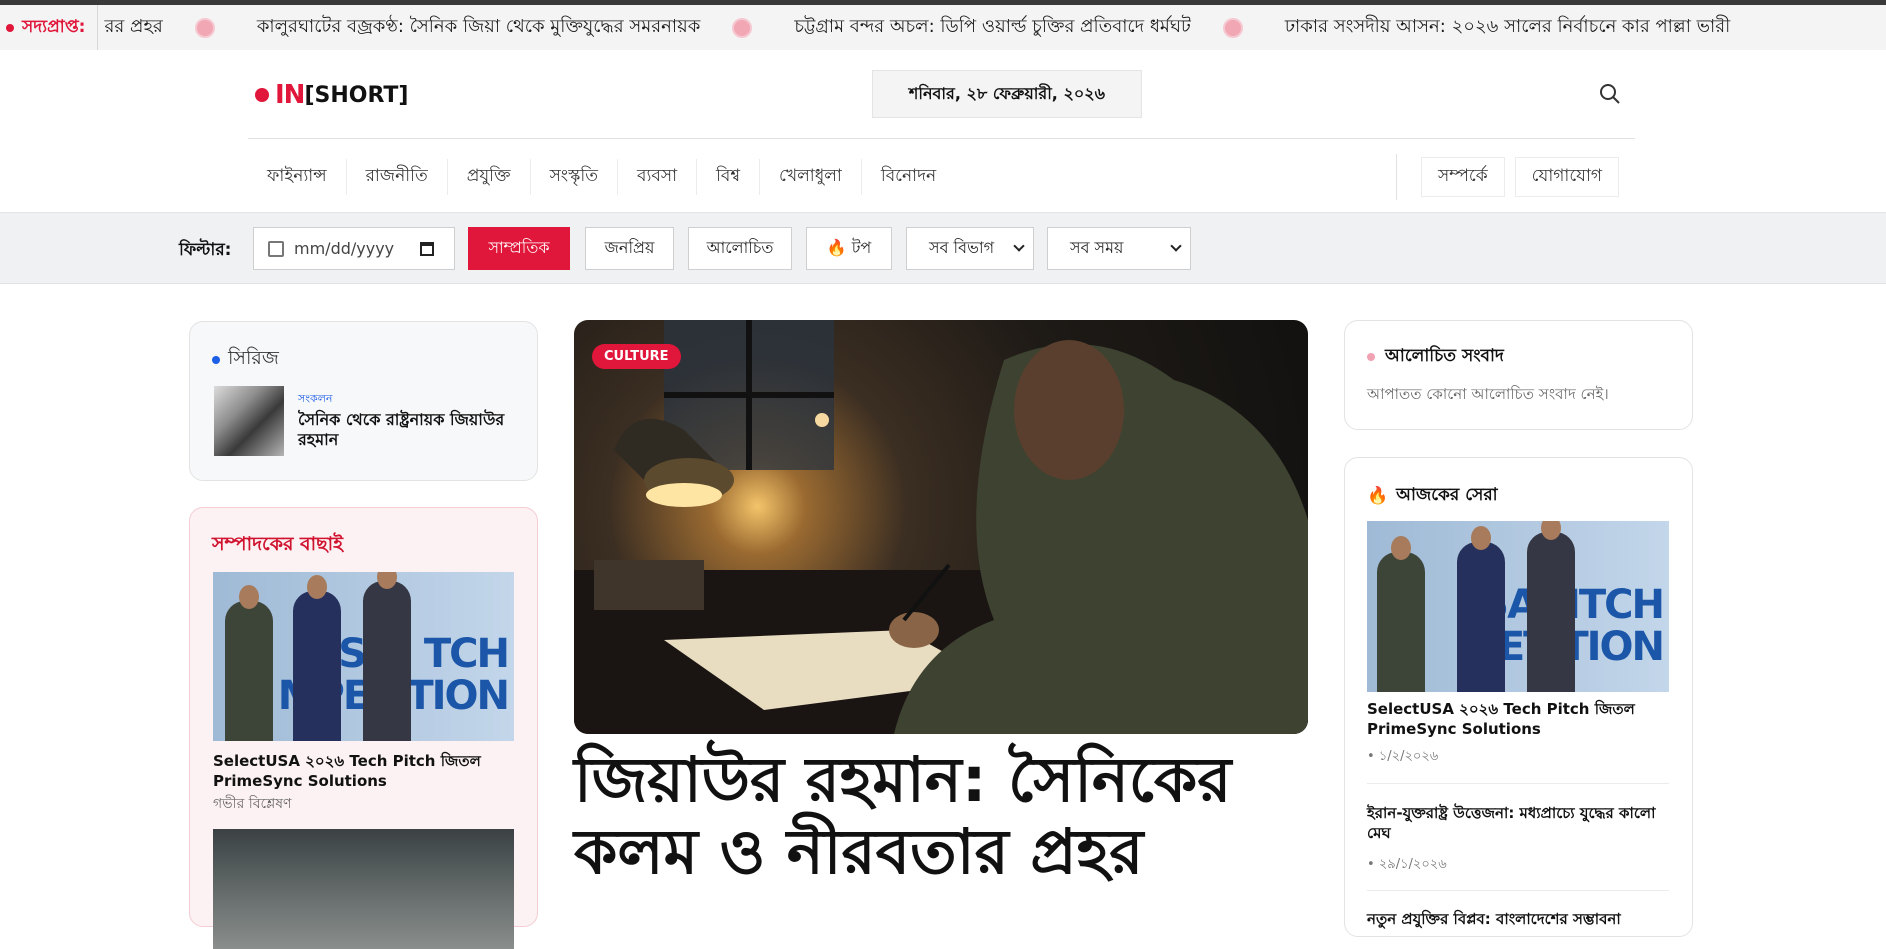  What do you see at coordinates (1610, 94) in the screenshot?
I see `search-icon` at bounding box center [1610, 94].